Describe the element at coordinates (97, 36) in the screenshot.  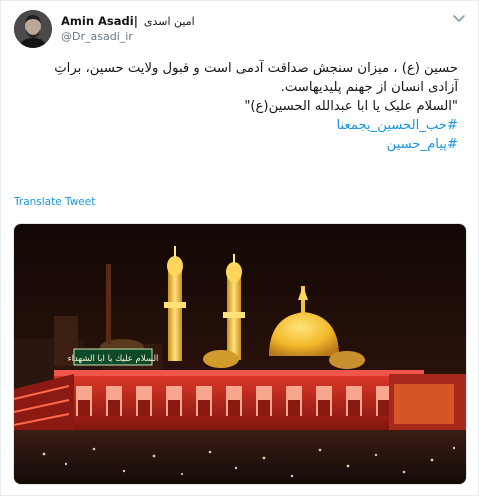
I see `user-handle: @Dr_asadi_ir` at that location.